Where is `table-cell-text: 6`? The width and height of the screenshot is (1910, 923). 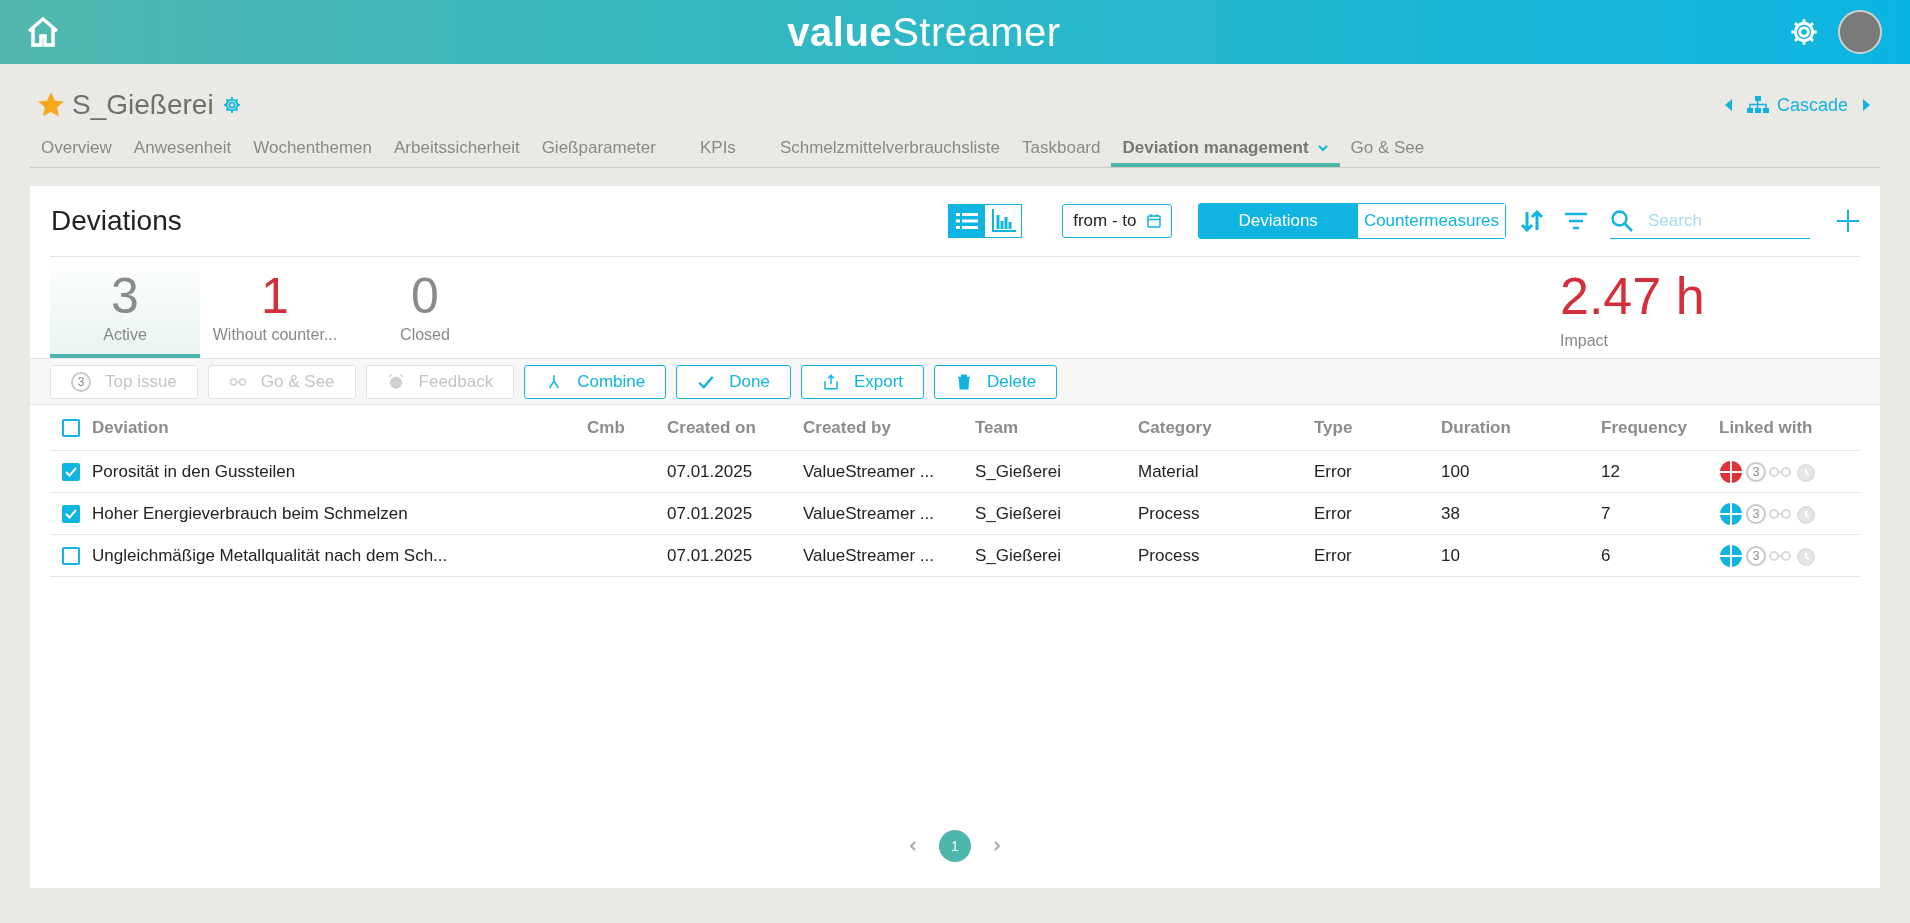
table-cell-text: 6 is located at coordinates (1606, 555).